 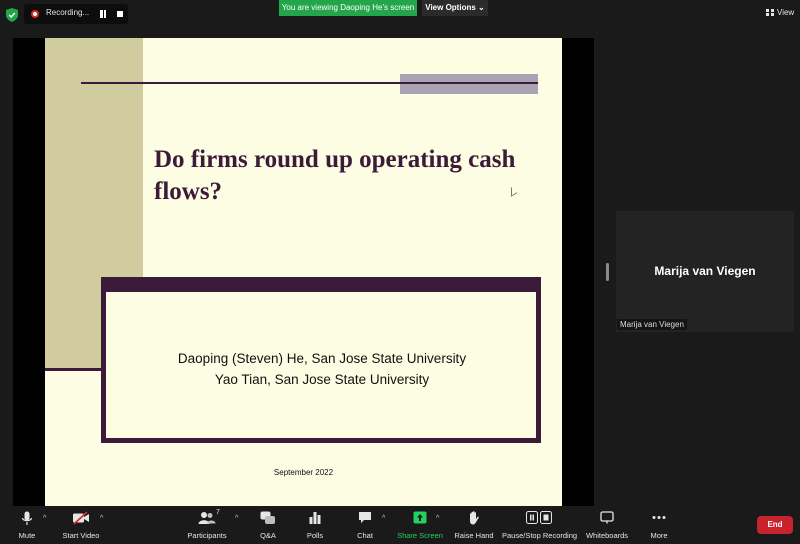 What do you see at coordinates (659, 517) in the screenshot?
I see `more-dots-icon` at bounding box center [659, 517].